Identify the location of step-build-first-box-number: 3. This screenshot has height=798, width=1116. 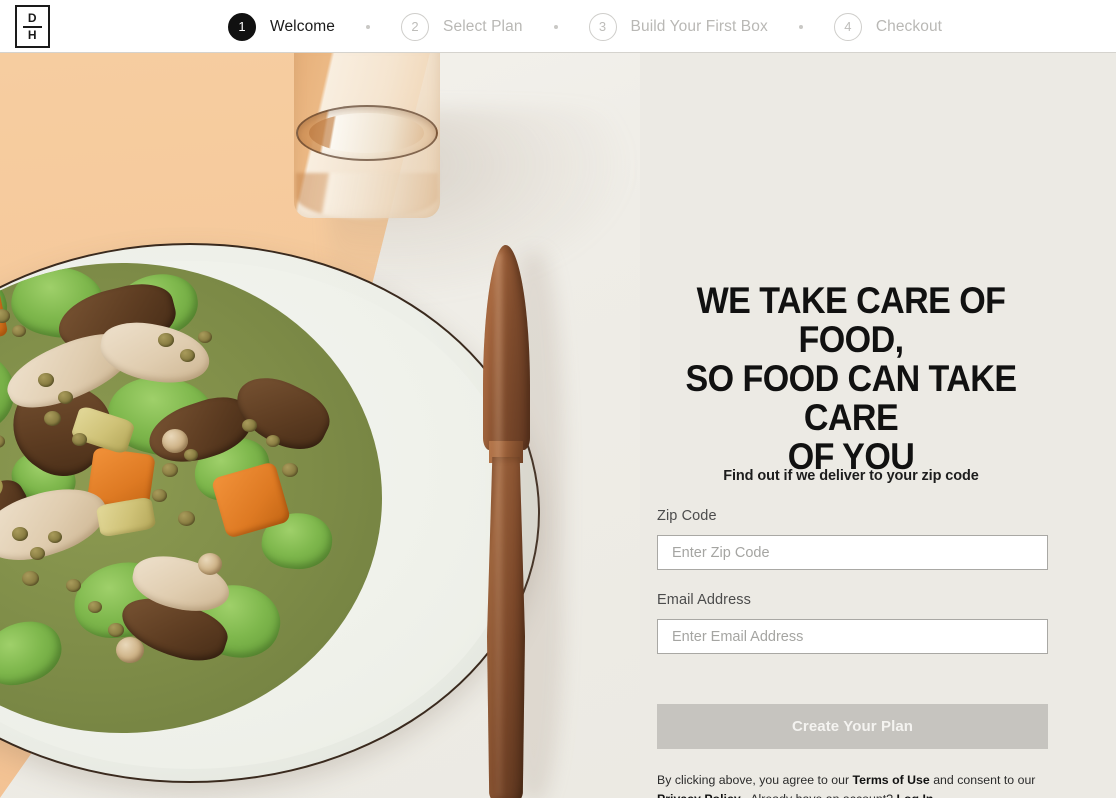
(602, 26).